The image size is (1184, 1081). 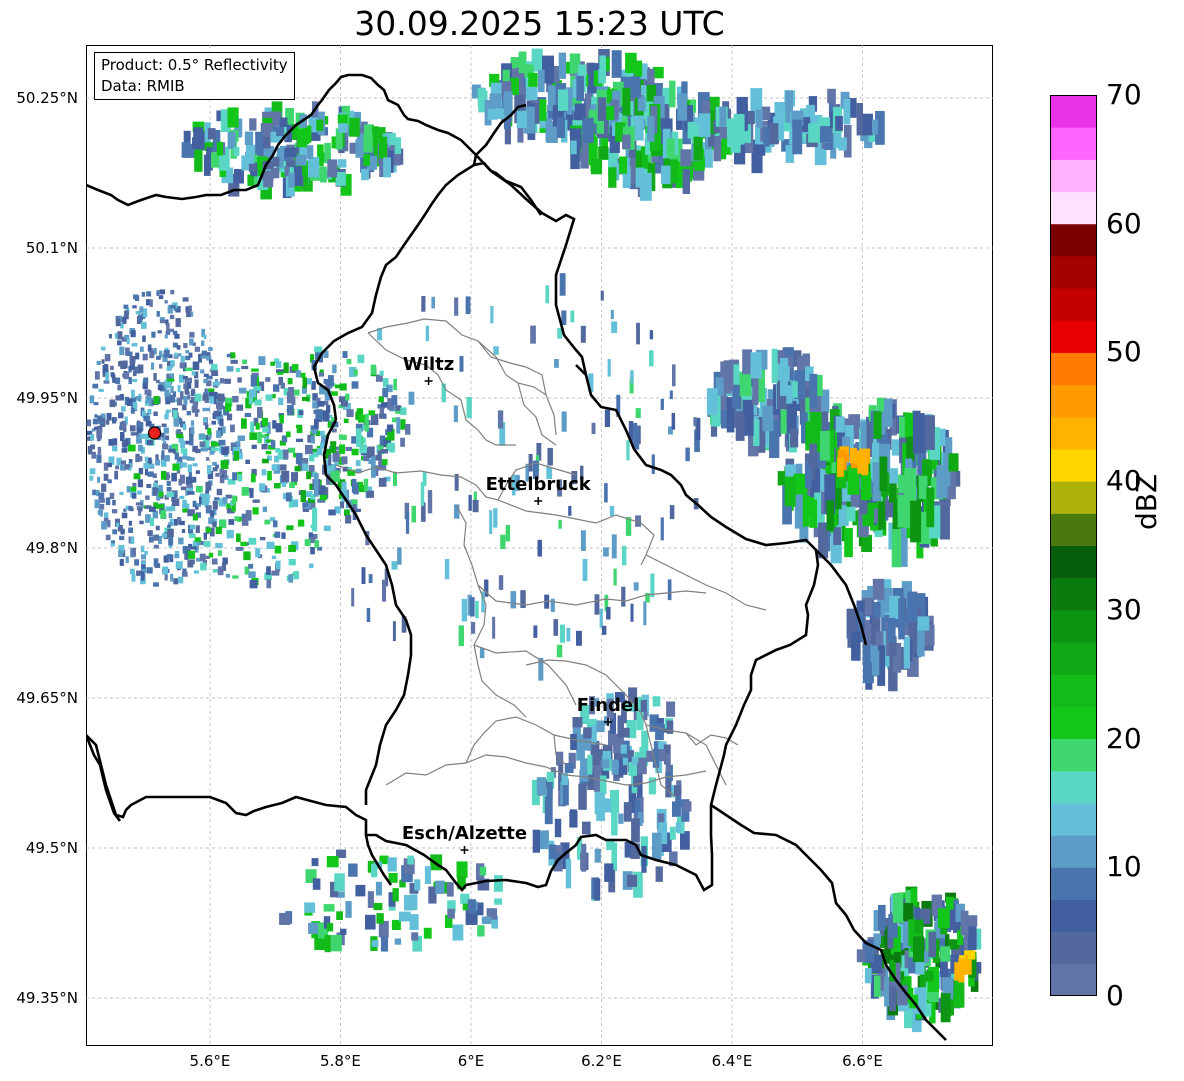 What do you see at coordinates (154, 433) in the screenshot?
I see `radar-site-marker` at bounding box center [154, 433].